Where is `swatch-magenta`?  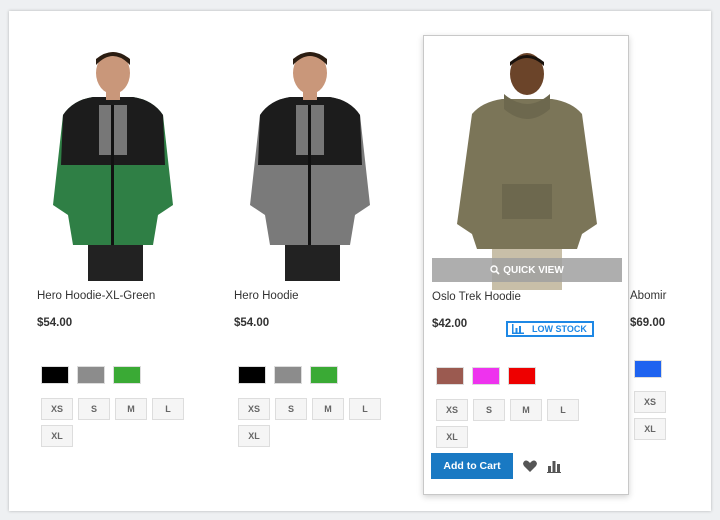 swatch-magenta is located at coordinates (486, 376).